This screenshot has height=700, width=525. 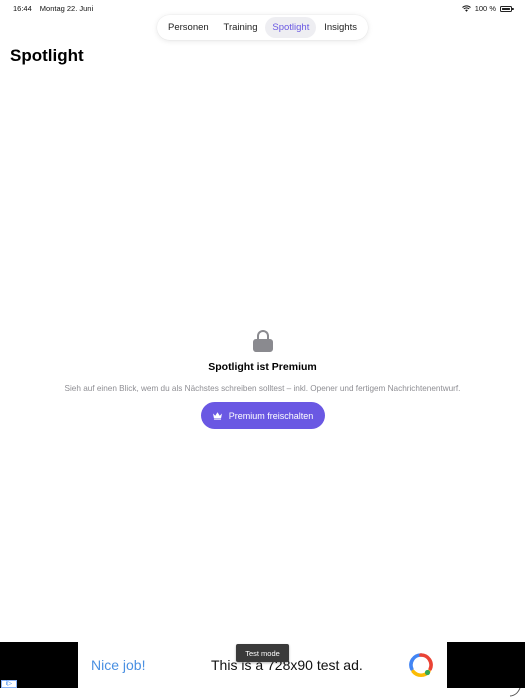 I want to click on ad-choices-icon: i▷, so click(x=9, y=684).